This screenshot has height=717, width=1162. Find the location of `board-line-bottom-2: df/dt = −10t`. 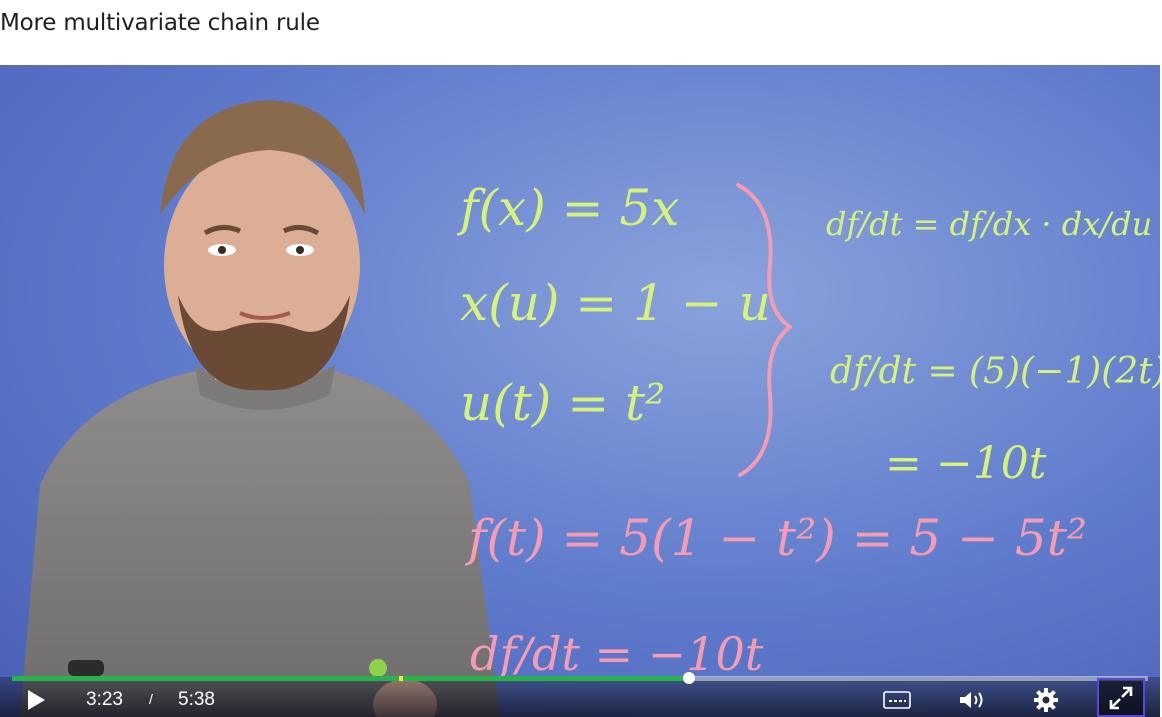

board-line-bottom-2: df/dt = −10t is located at coordinates (617, 654).